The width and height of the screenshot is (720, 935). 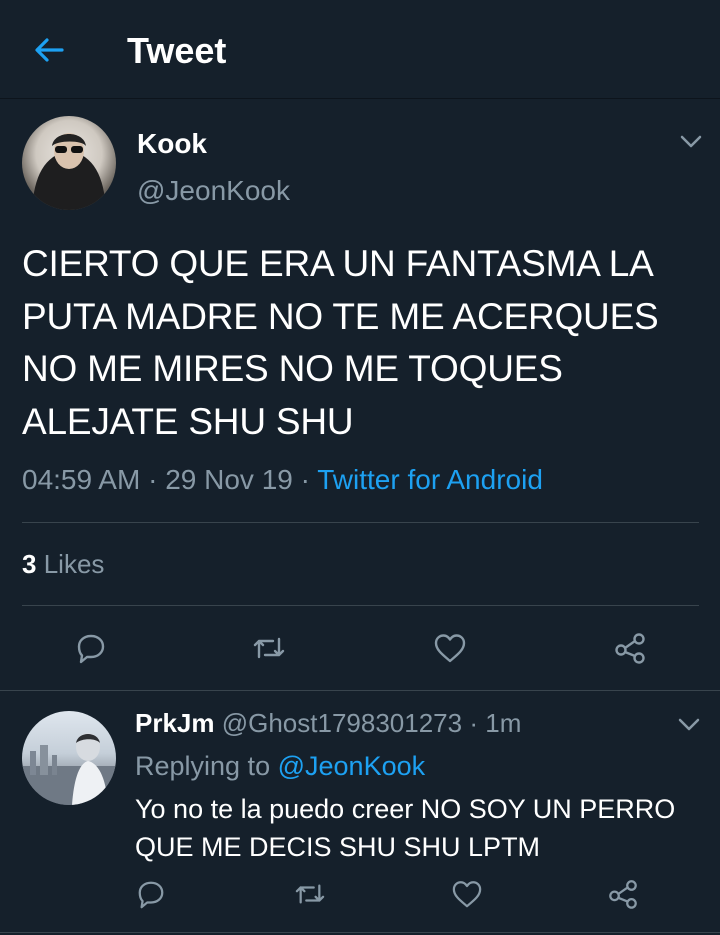 I want to click on author-display-name: Kook, so click(x=172, y=144).